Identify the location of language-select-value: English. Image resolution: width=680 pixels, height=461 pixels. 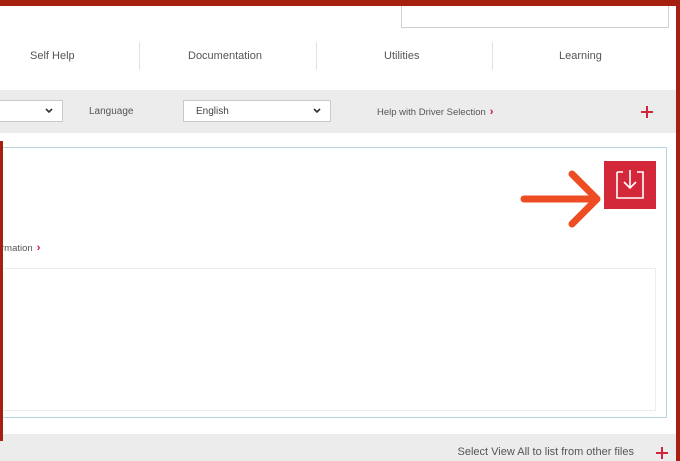
(212, 111).